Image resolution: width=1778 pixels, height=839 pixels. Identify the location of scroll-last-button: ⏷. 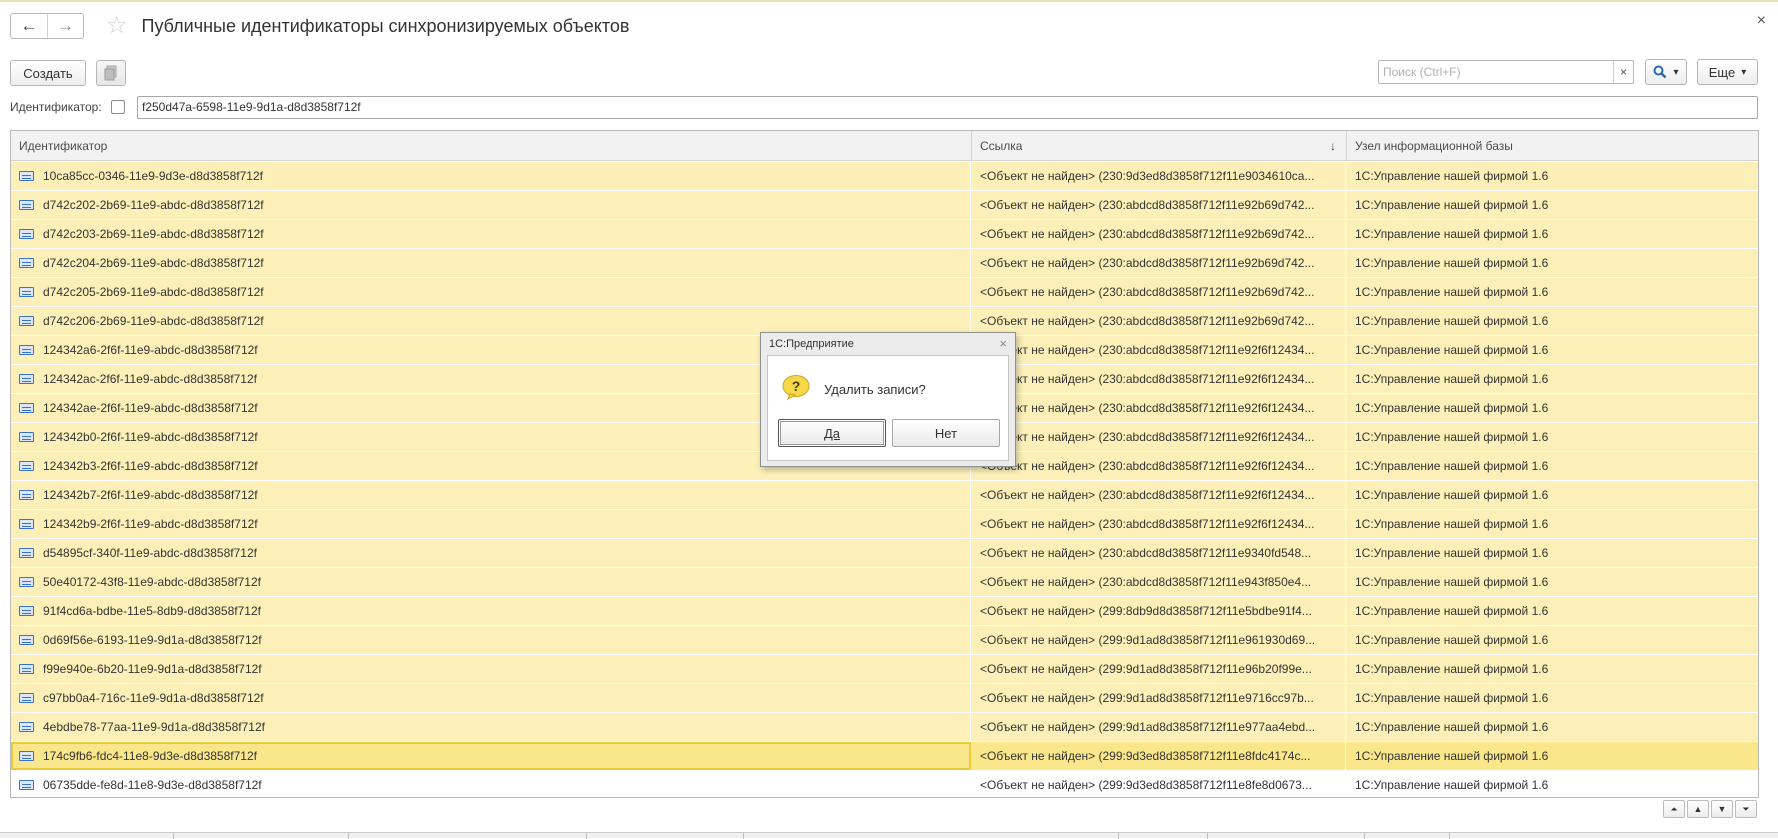
(1746, 809).